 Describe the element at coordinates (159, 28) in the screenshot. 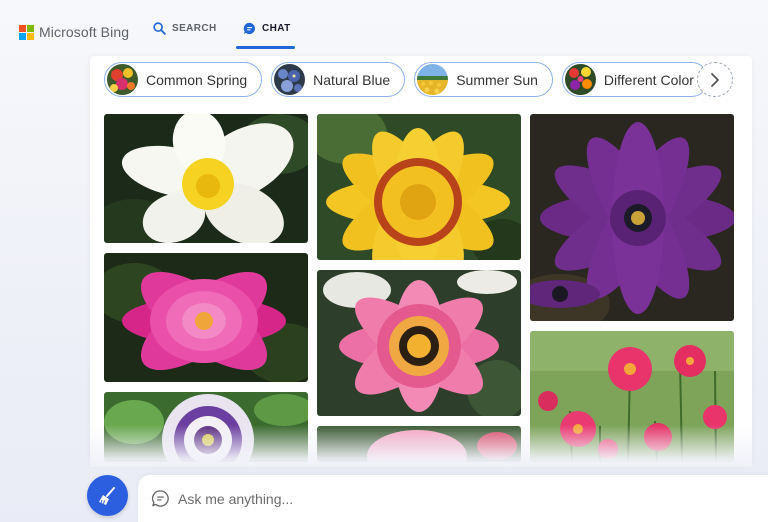

I see `search-icon` at that location.